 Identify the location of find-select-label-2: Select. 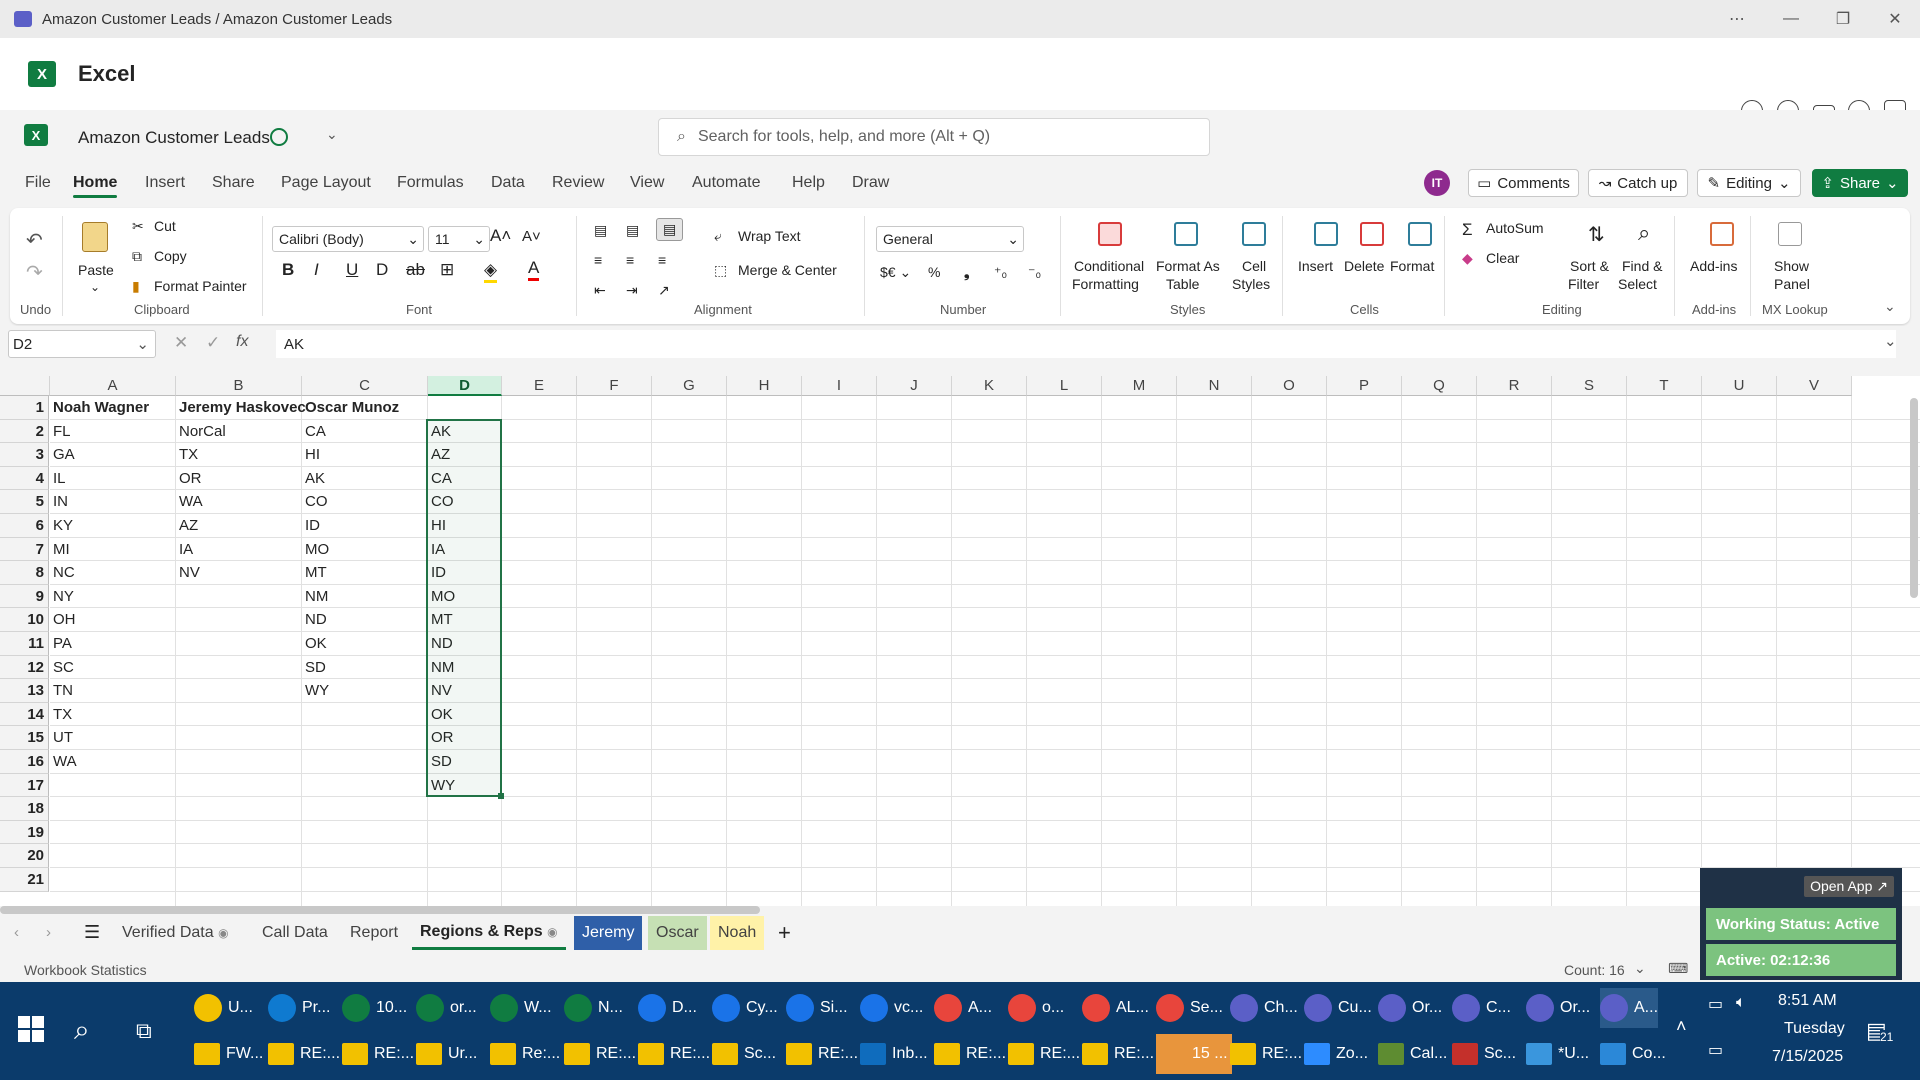
(1637, 284).